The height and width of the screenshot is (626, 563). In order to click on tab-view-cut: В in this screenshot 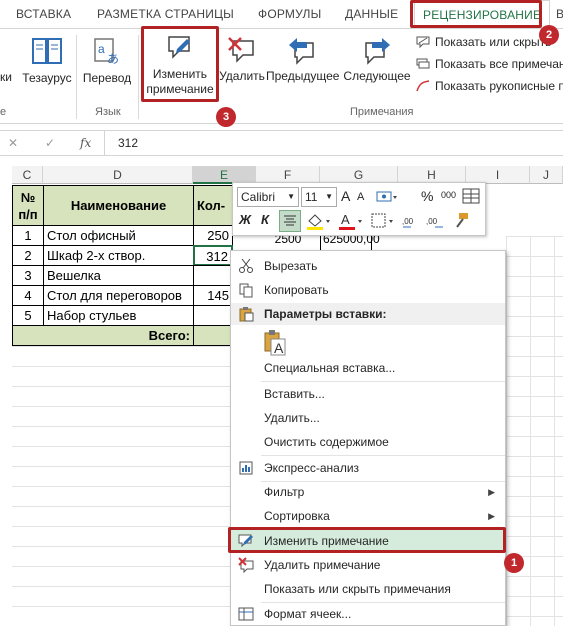, I will do `click(559, 14)`.